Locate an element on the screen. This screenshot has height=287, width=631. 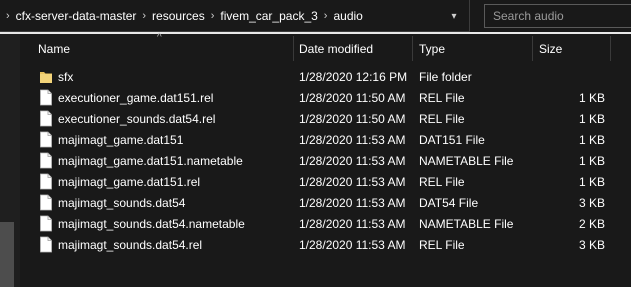
file-type: DAT54 File is located at coordinates (449, 202).